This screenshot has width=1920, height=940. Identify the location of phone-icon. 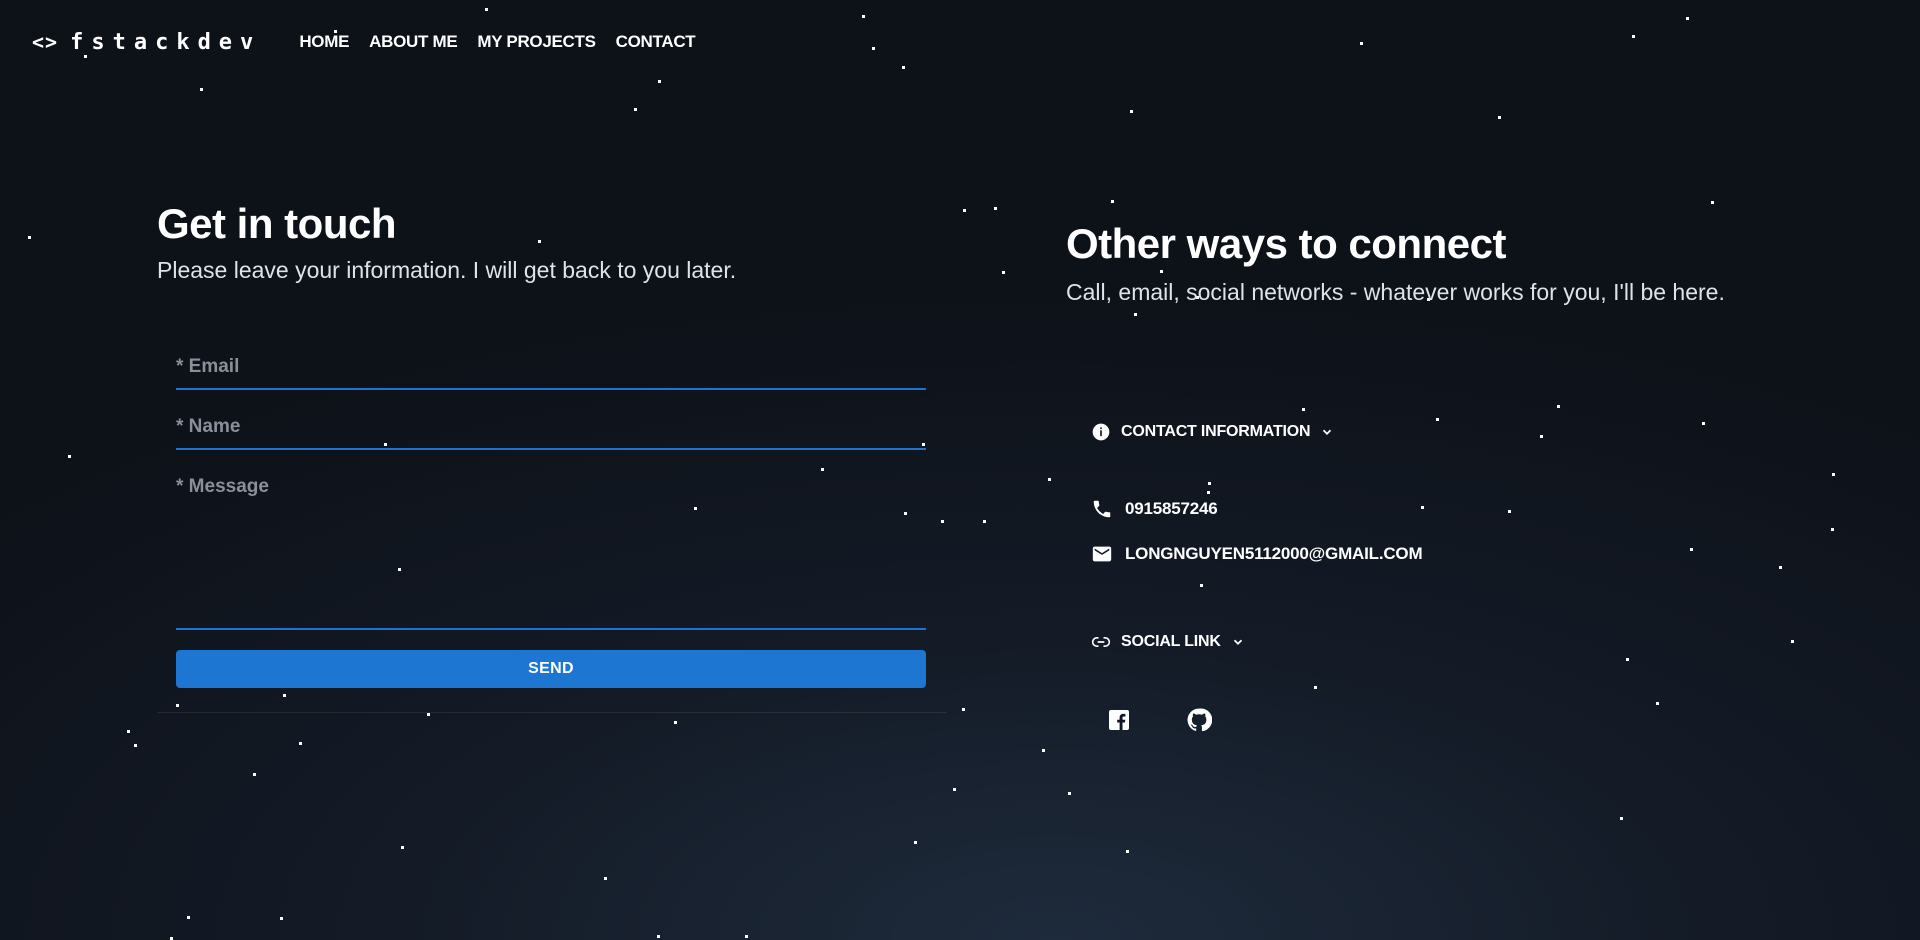
(1102, 509).